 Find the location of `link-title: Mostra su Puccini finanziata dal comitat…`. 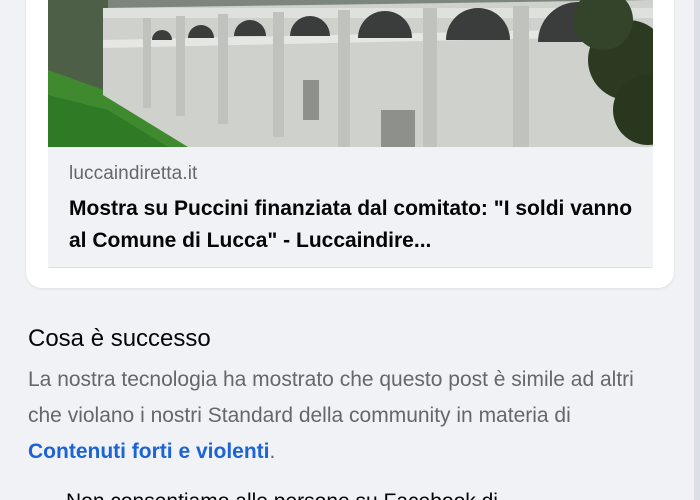

link-title: Mostra su Puccini finanziata dal comitat… is located at coordinates (354, 225).